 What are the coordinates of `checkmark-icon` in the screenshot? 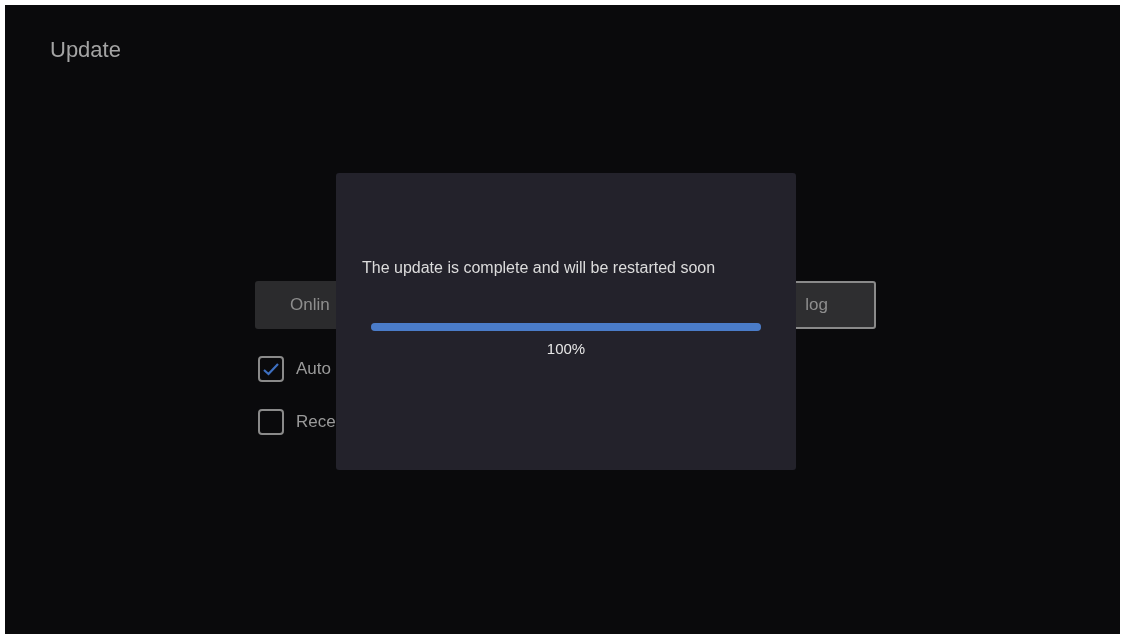 It's located at (271, 369).